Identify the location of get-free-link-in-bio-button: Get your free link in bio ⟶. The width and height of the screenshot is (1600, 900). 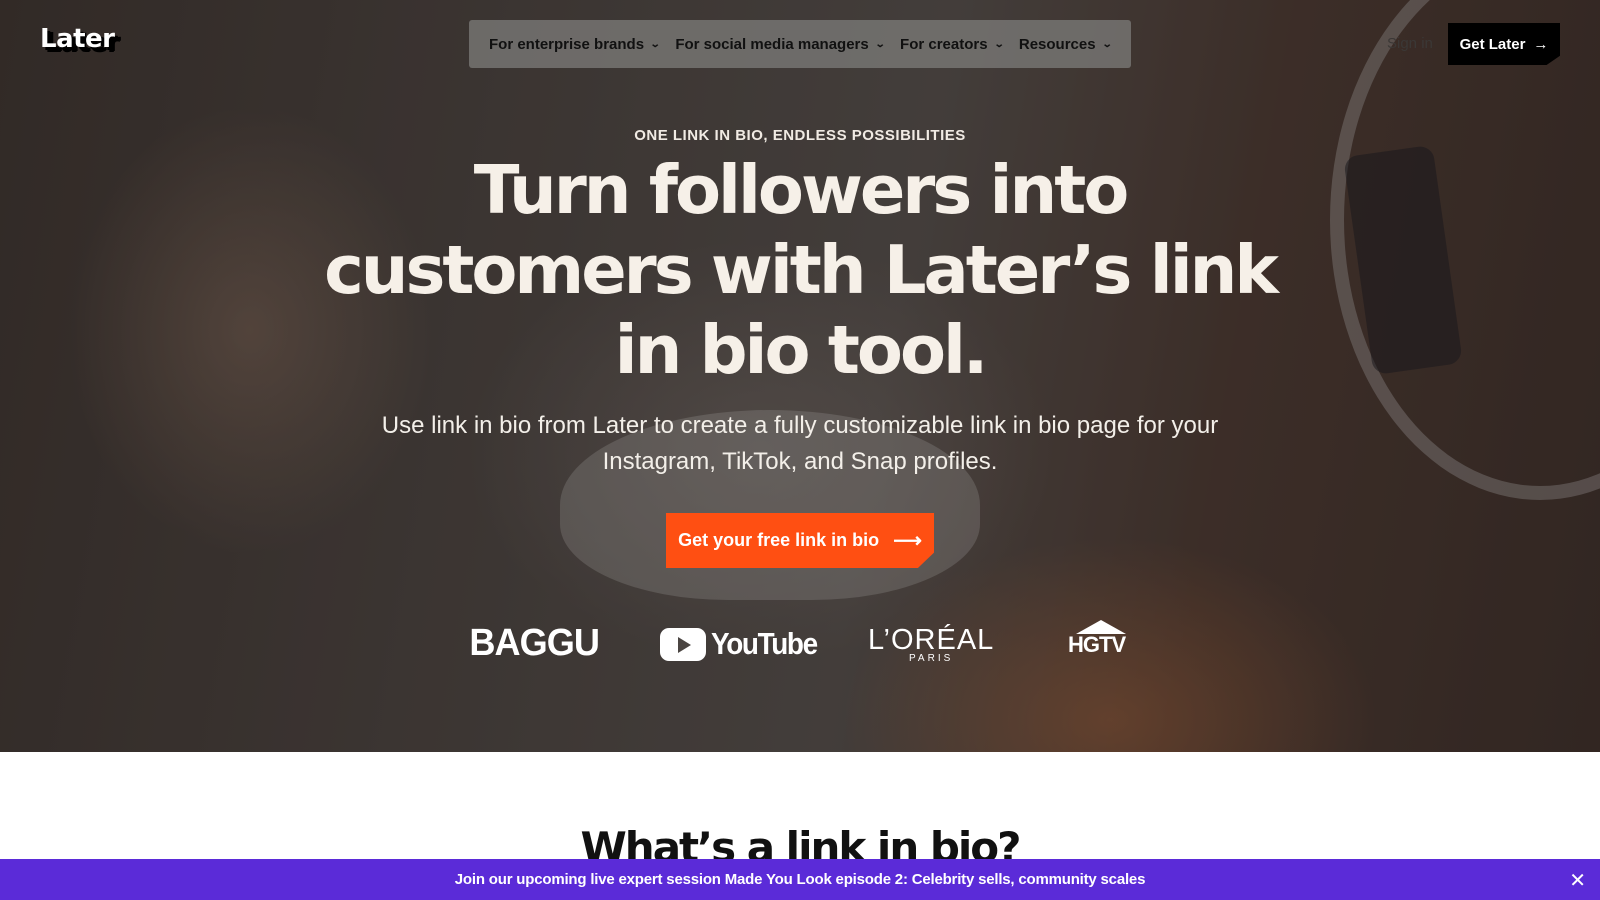
(800, 540).